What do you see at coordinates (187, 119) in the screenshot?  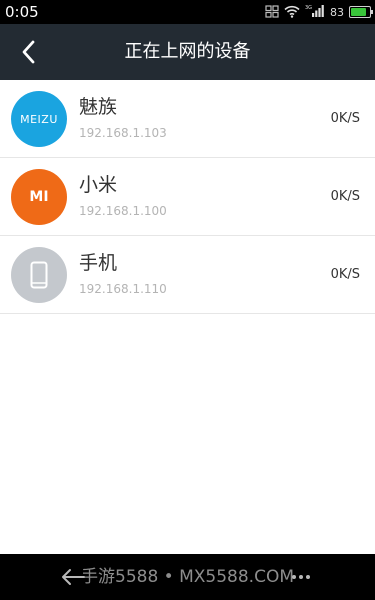 I see `device-row: MEIZU 魅族 192.168.1.103 0K/S` at bounding box center [187, 119].